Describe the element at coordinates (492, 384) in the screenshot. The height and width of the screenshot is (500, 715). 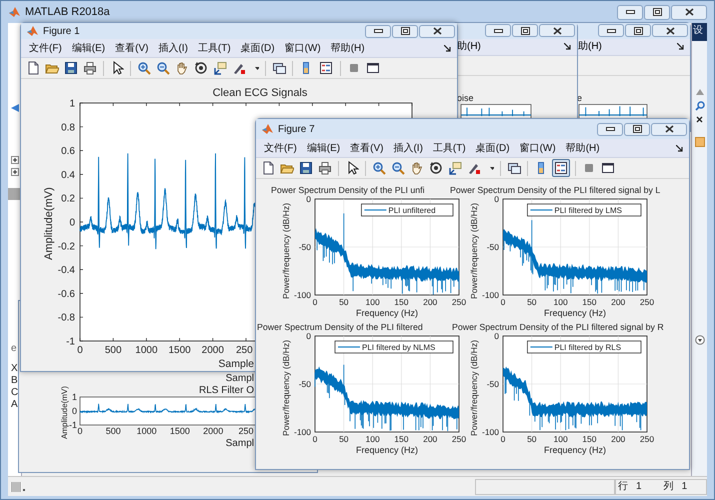
I see `tick-label: -50` at that location.